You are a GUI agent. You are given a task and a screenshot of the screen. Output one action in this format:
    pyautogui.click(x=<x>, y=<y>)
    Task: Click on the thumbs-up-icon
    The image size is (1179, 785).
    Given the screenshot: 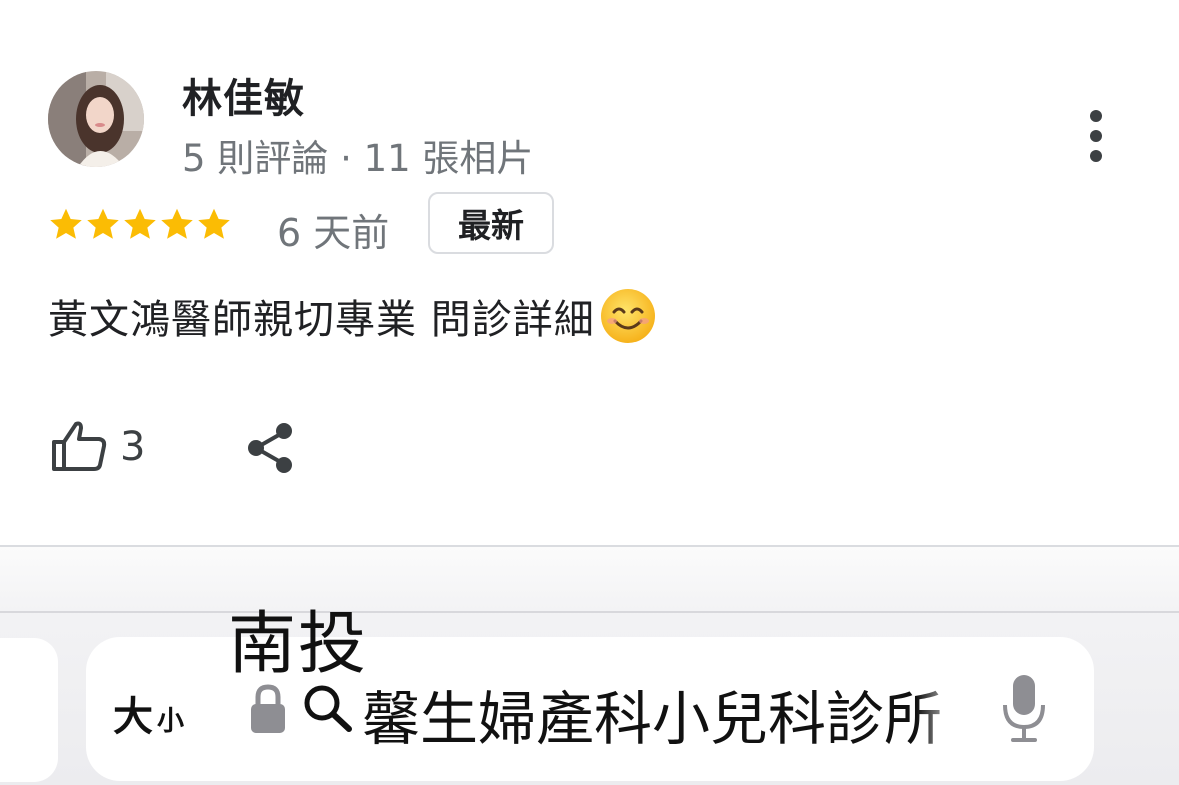 What is the action you would take?
    pyautogui.click(x=79, y=446)
    